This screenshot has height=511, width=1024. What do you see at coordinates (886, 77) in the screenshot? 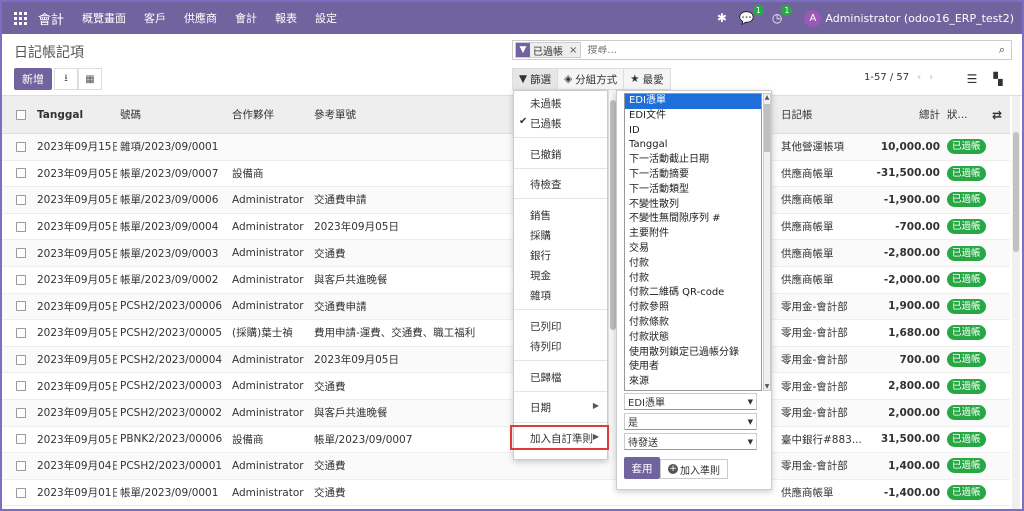
I see `pager-value: 1-57 / 57` at bounding box center [886, 77].